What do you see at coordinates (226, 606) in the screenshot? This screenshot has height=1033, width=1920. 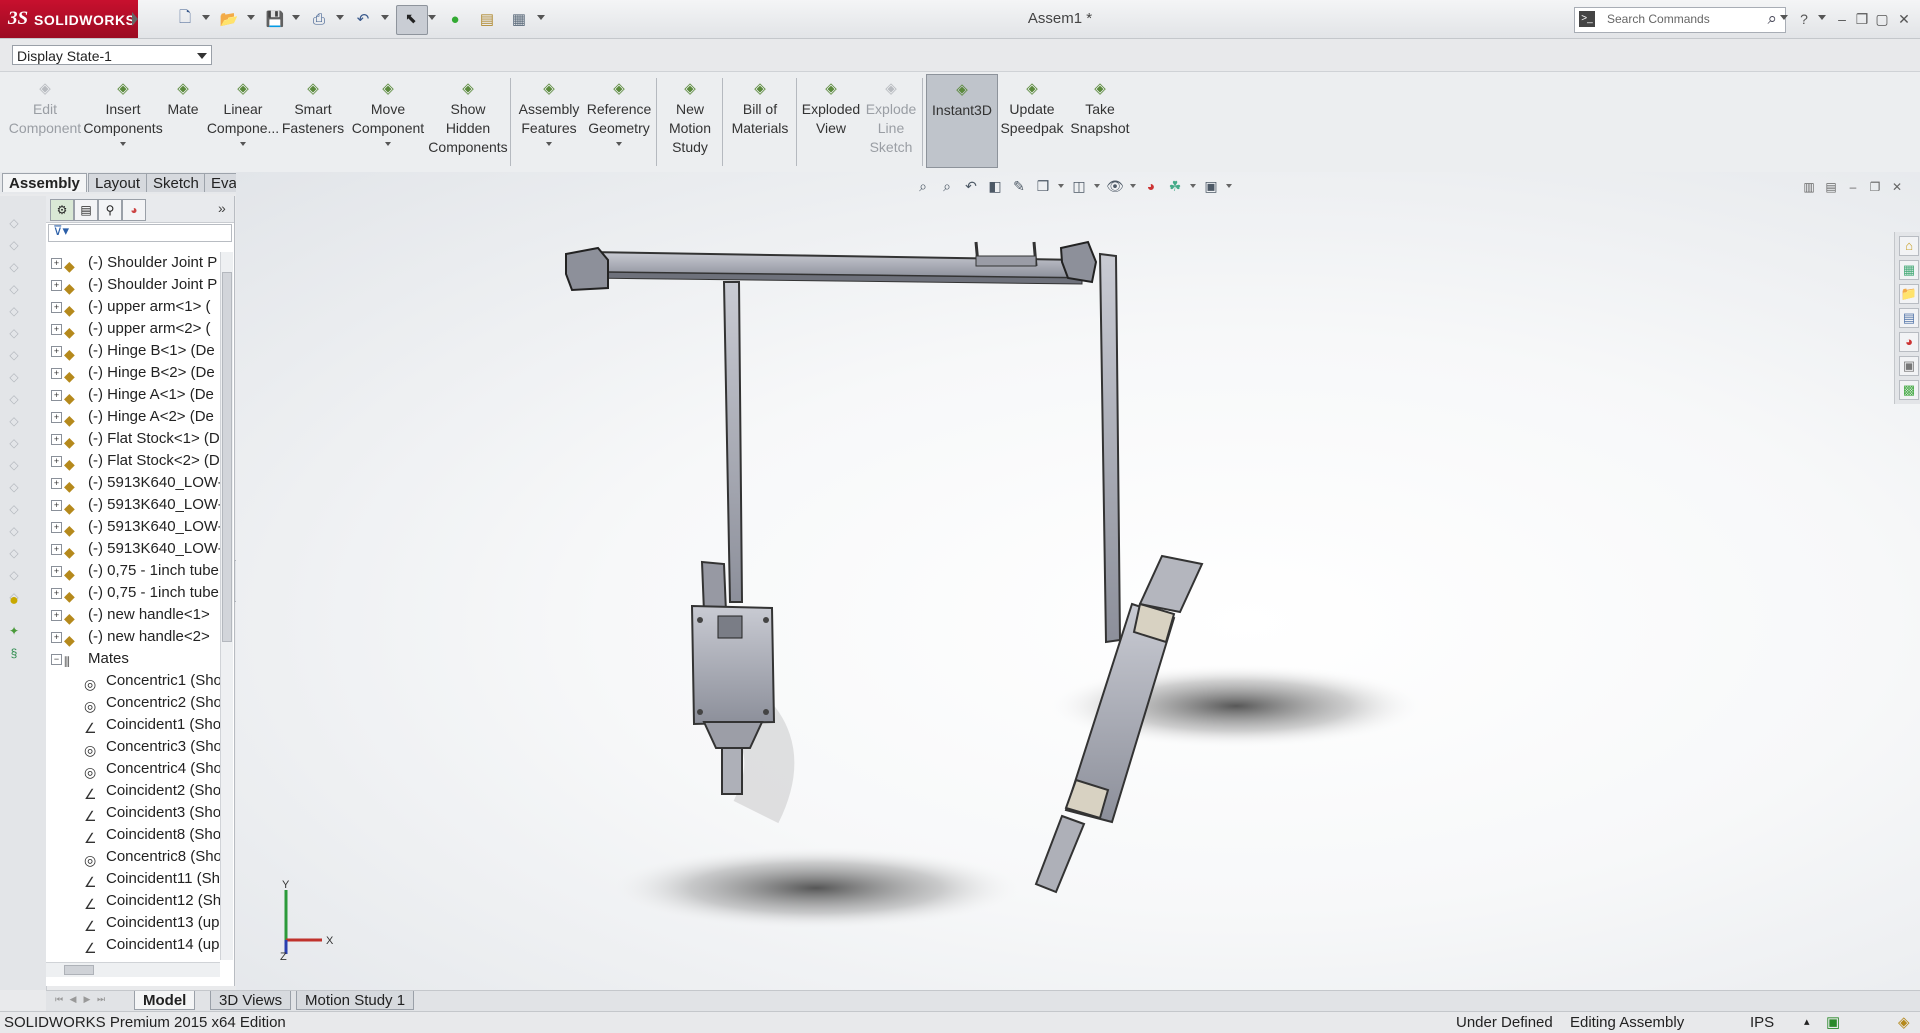 I see `tree-vertical-scrollbar` at bounding box center [226, 606].